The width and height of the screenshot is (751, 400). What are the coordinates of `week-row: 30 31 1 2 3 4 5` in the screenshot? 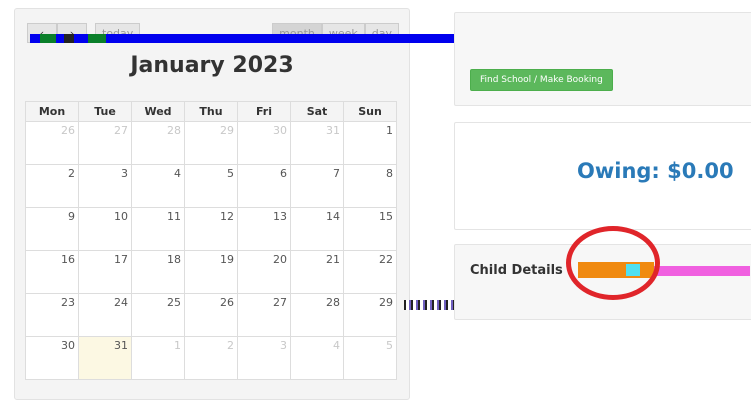 It's located at (211, 358).